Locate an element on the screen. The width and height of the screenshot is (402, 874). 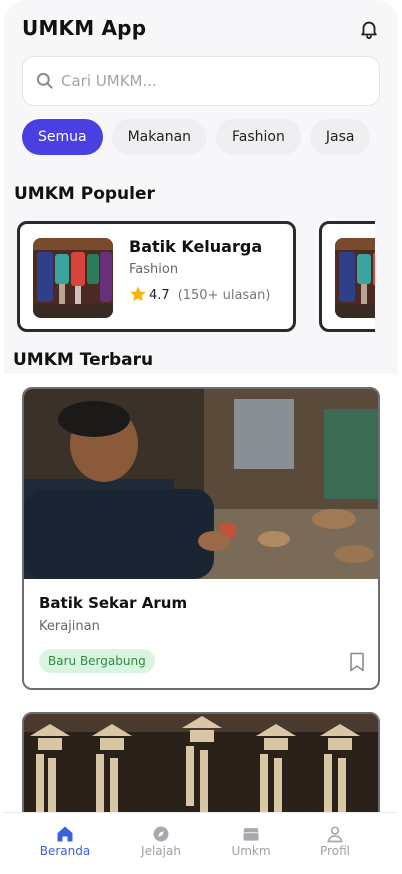
nav-beranda: Beranda is located at coordinates (65, 843).